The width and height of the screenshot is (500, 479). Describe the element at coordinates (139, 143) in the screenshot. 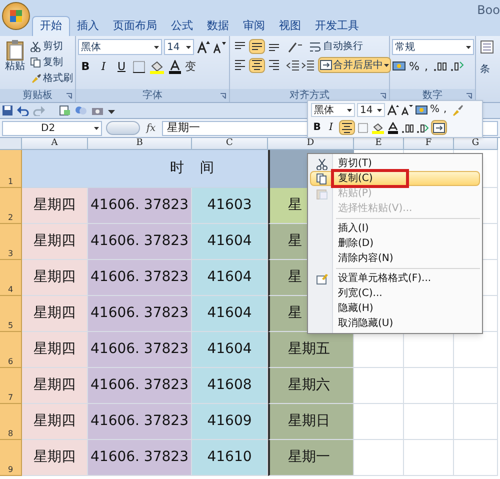

I see `column-header: B` at that location.